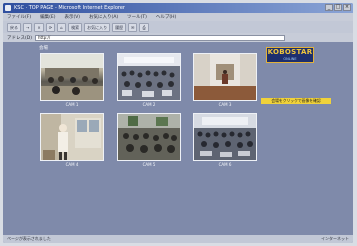 The image size is (357, 246). What do you see at coordinates (72, 17) in the screenshot?
I see `menu-view: 表示(V)` at bounding box center [72, 17].